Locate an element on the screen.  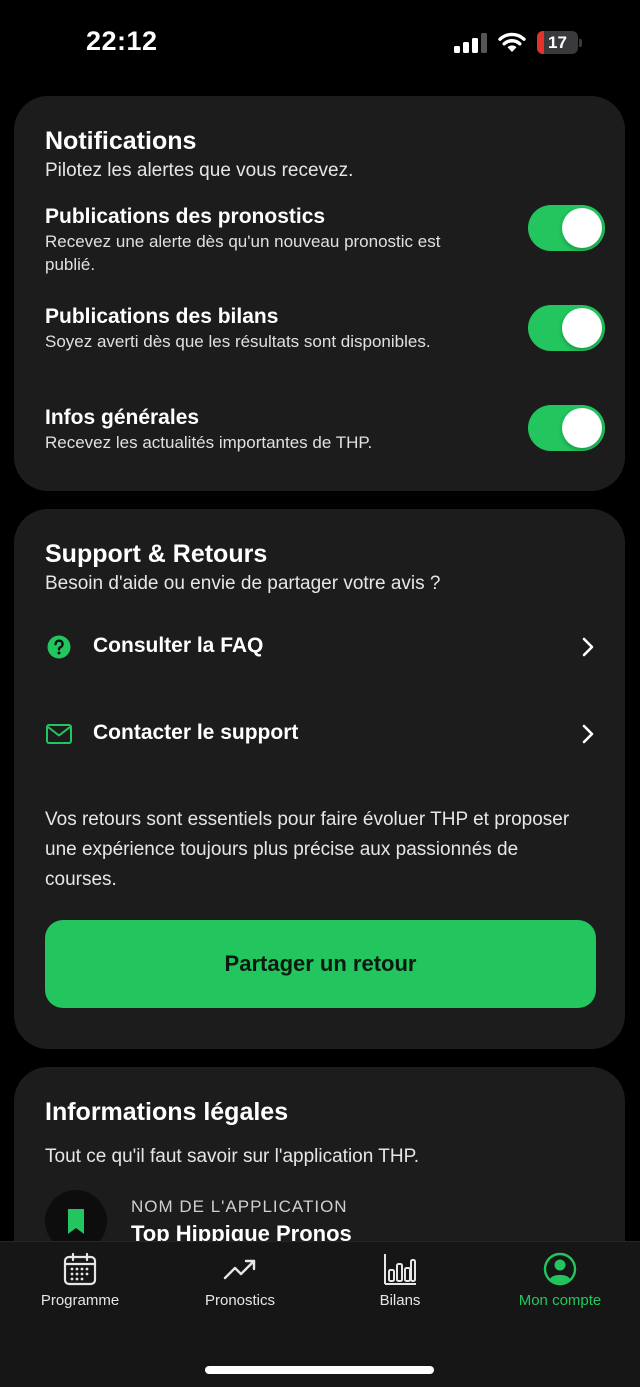
trending-up-icon is located at coordinates (239, 1269).